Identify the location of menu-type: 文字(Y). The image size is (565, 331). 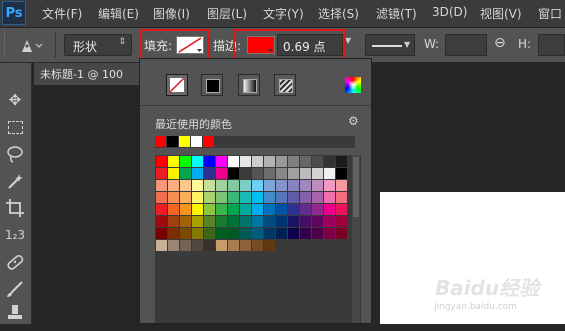
(283, 13).